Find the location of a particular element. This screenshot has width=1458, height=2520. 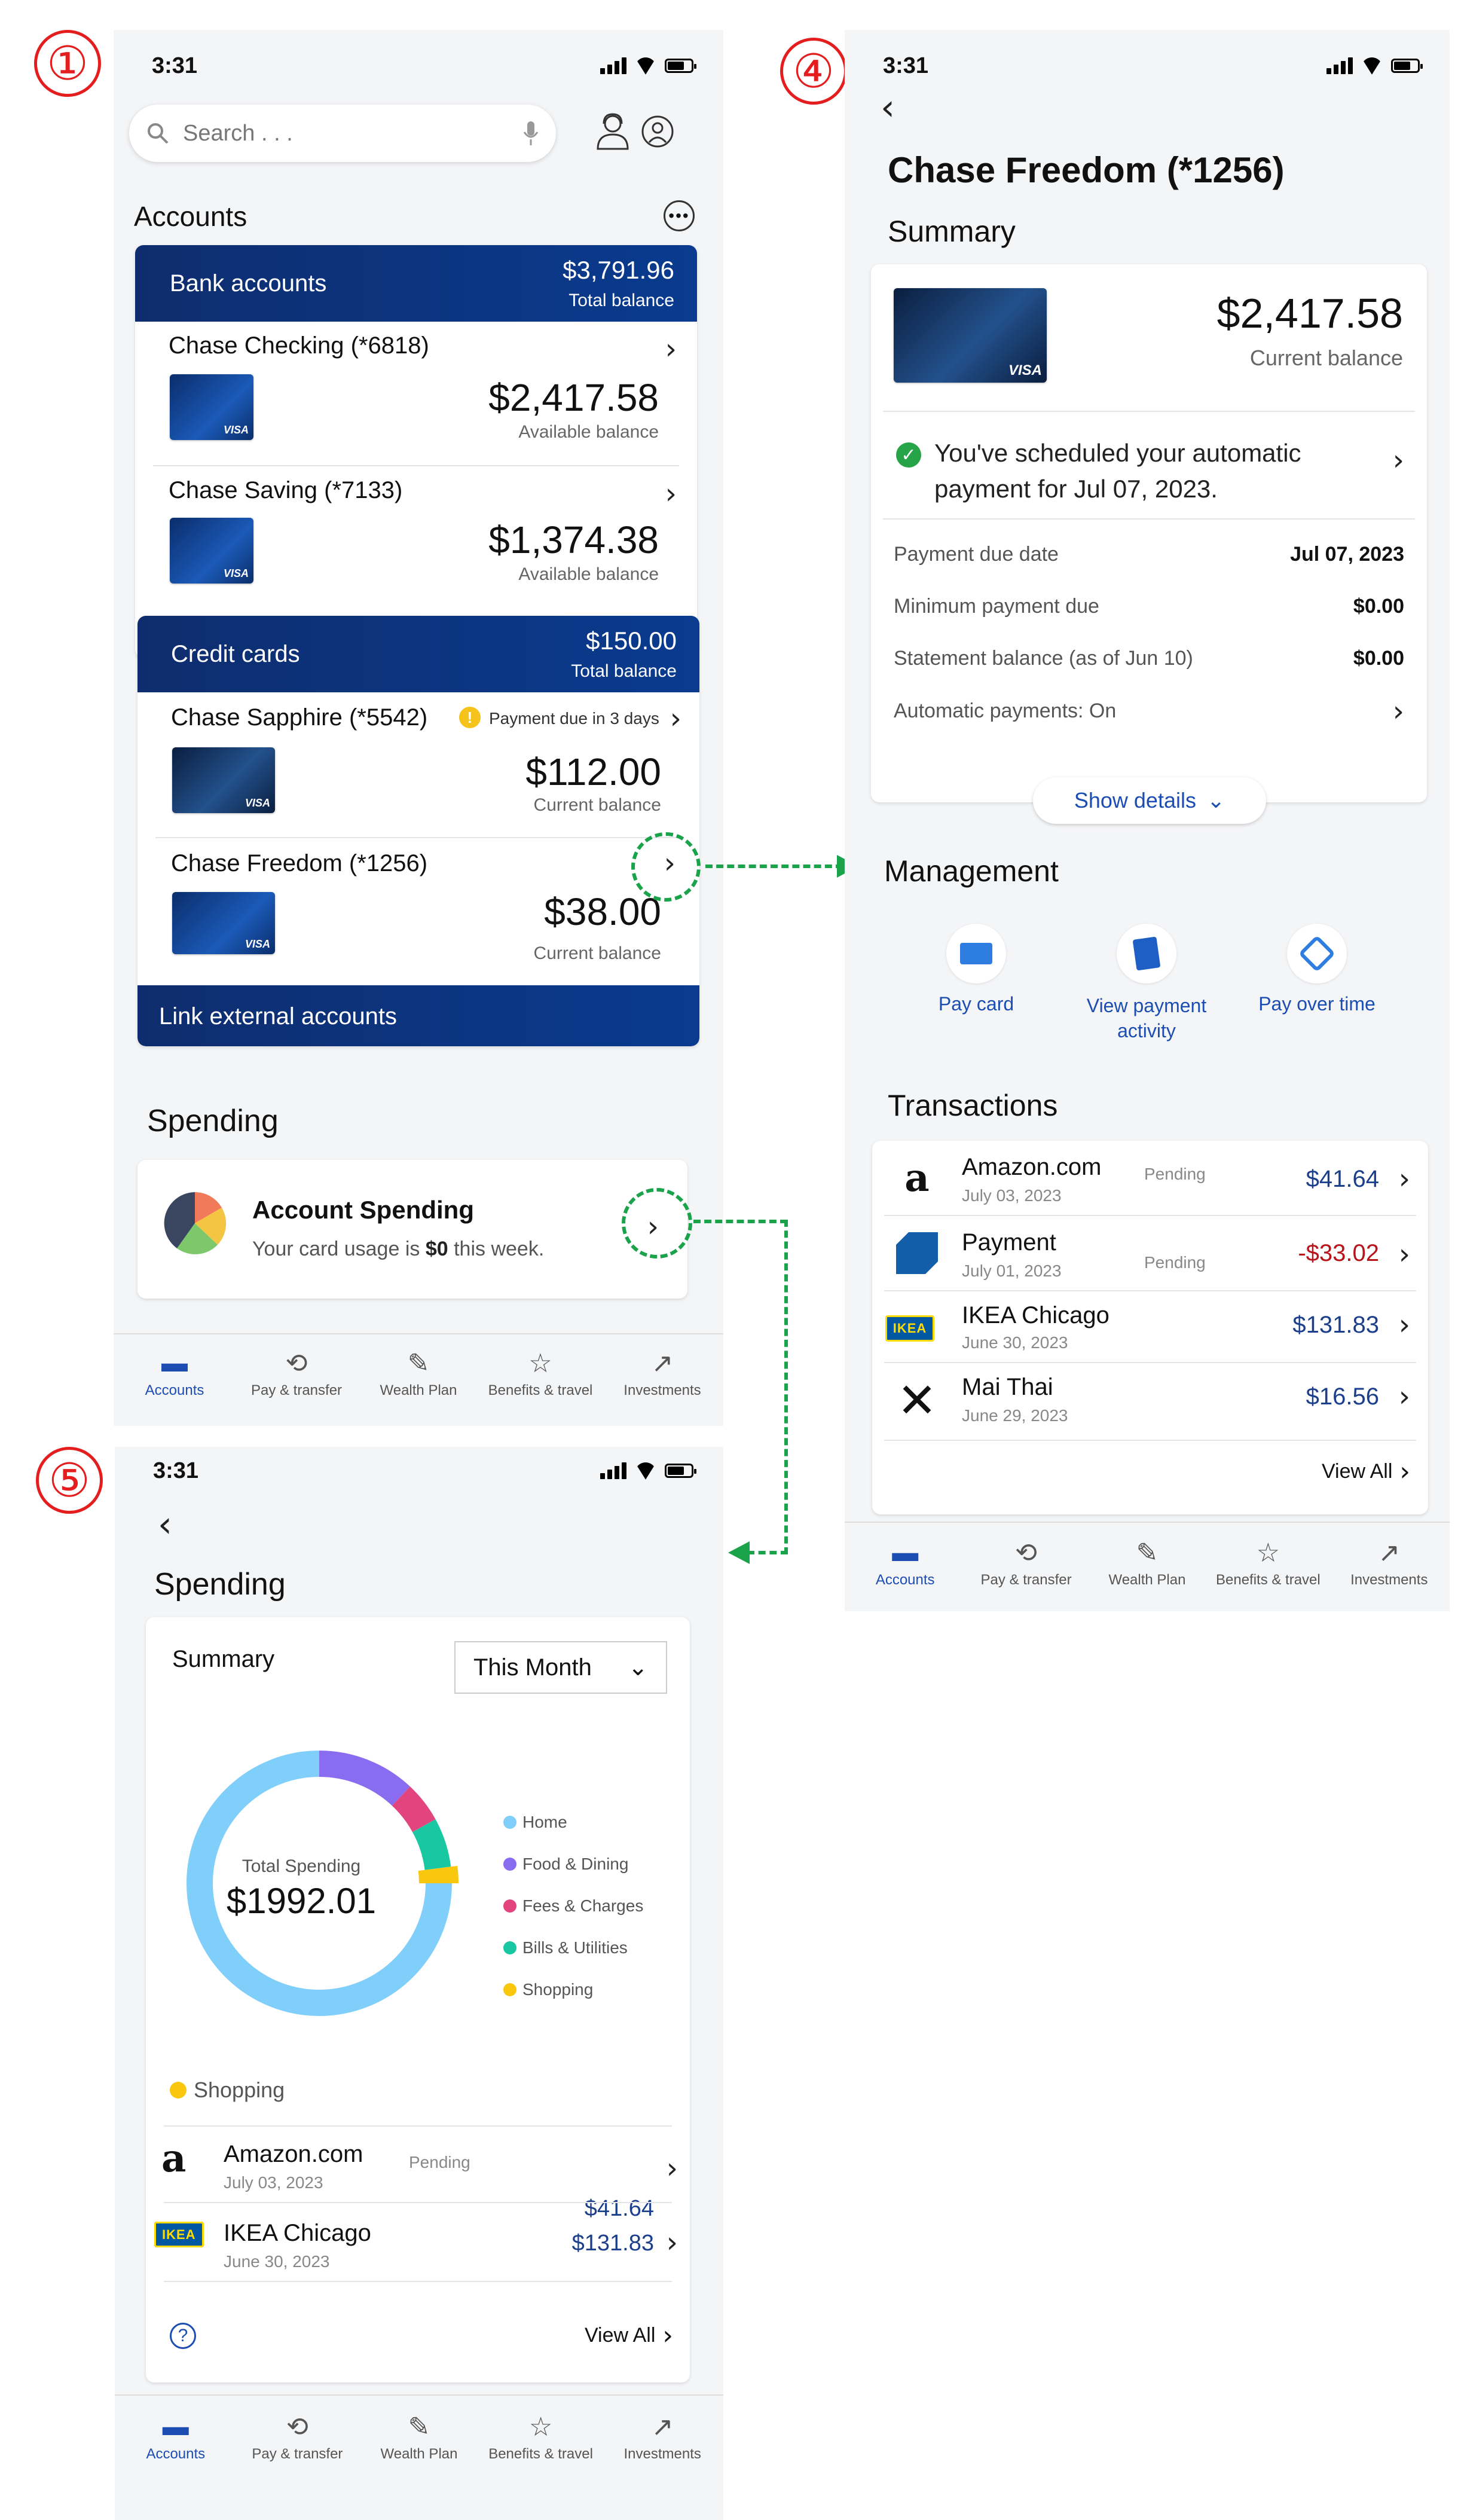

management-pay-card: Pay card is located at coordinates (976, 969).